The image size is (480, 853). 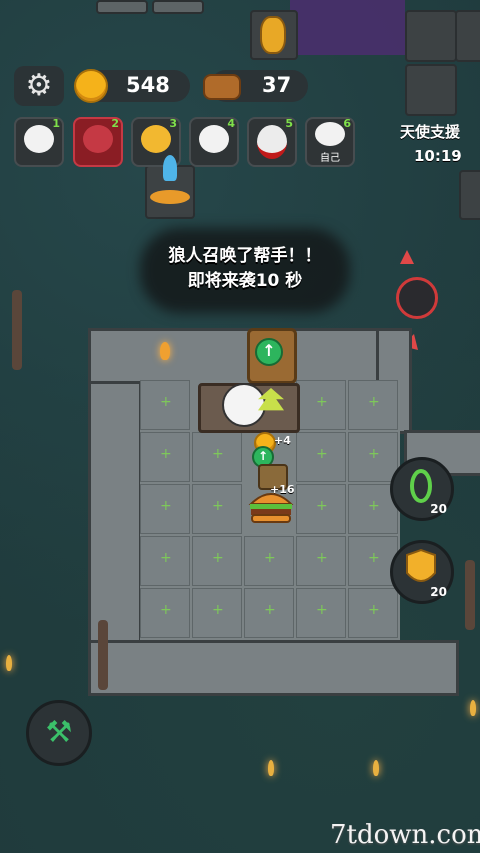 What do you see at coordinates (115, 123) in the screenshot?
I see `slot-number: 2` at bounding box center [115, 123].